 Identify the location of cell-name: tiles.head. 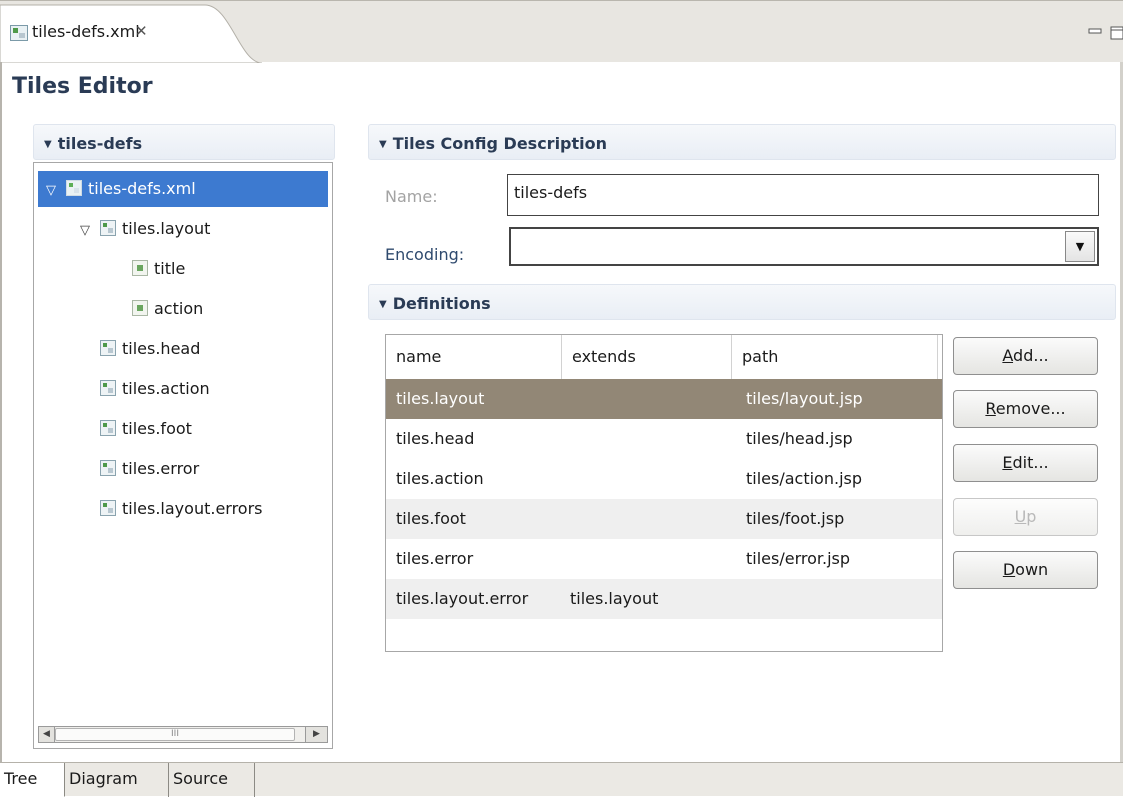
(435, 438).